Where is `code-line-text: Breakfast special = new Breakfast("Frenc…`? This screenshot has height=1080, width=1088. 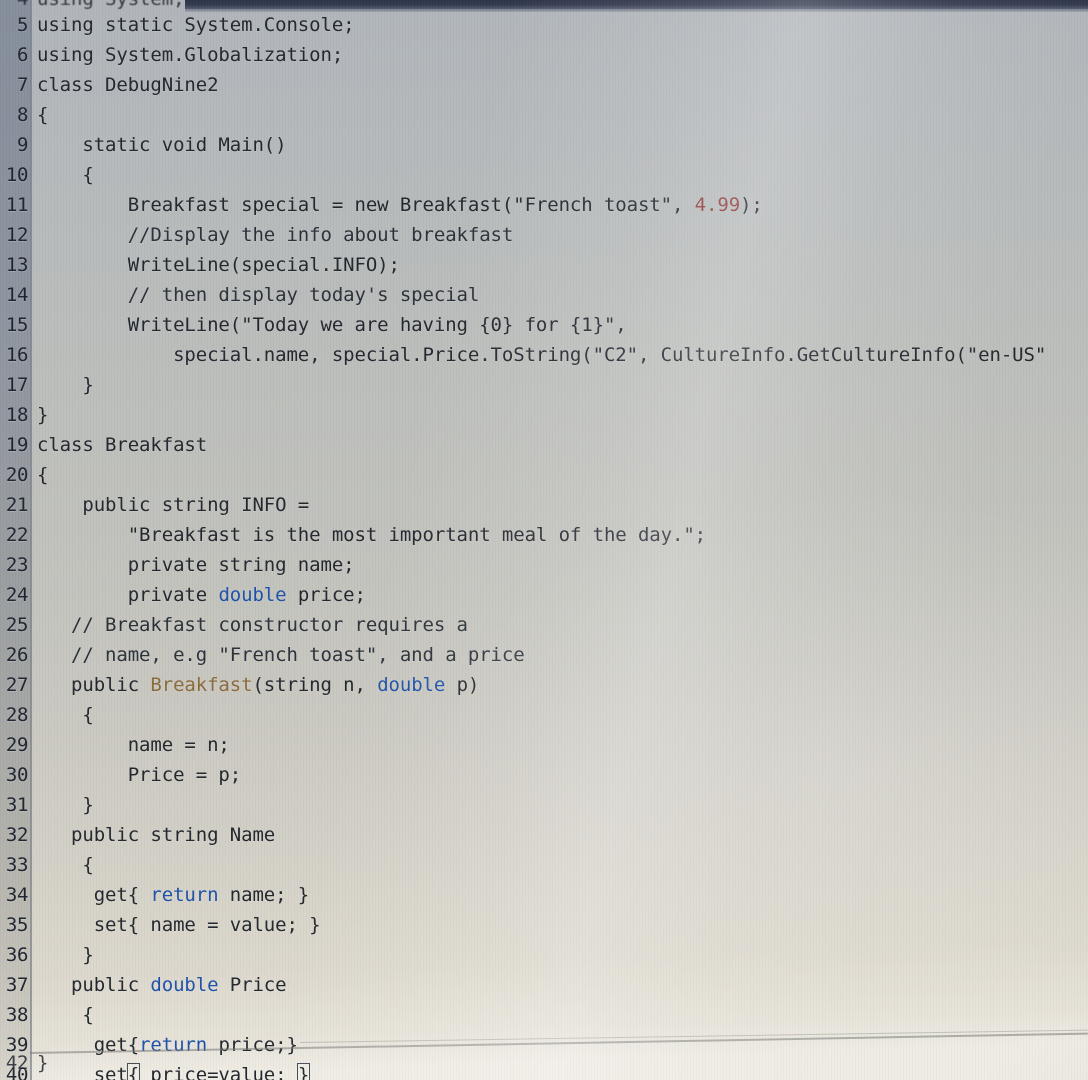 code-line-text: Breakfast special = new Breakfast("Frenc… is located at coordinates (559, 205).